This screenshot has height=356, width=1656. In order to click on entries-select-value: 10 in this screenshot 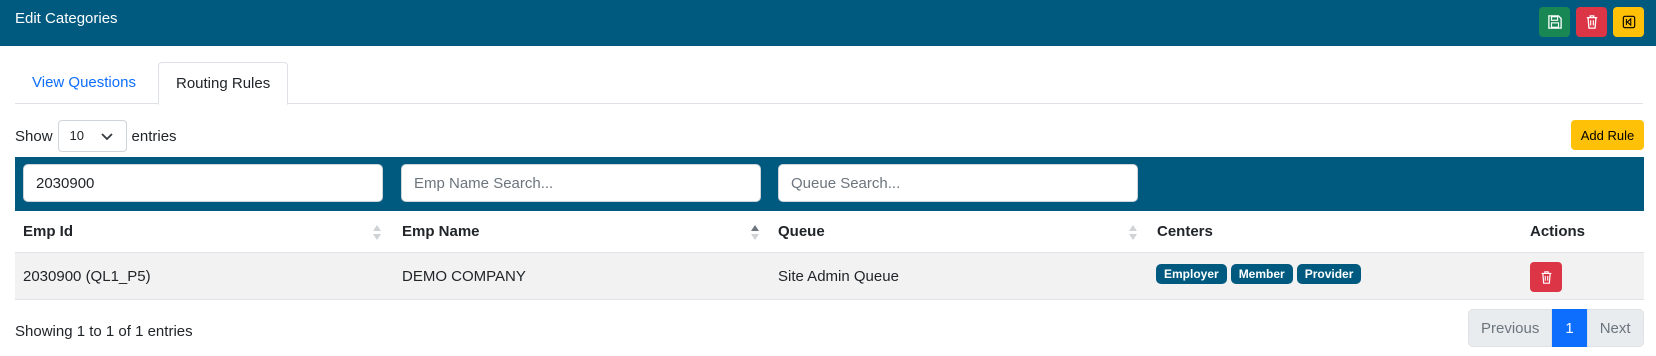, I will do `click(76, 135)`.